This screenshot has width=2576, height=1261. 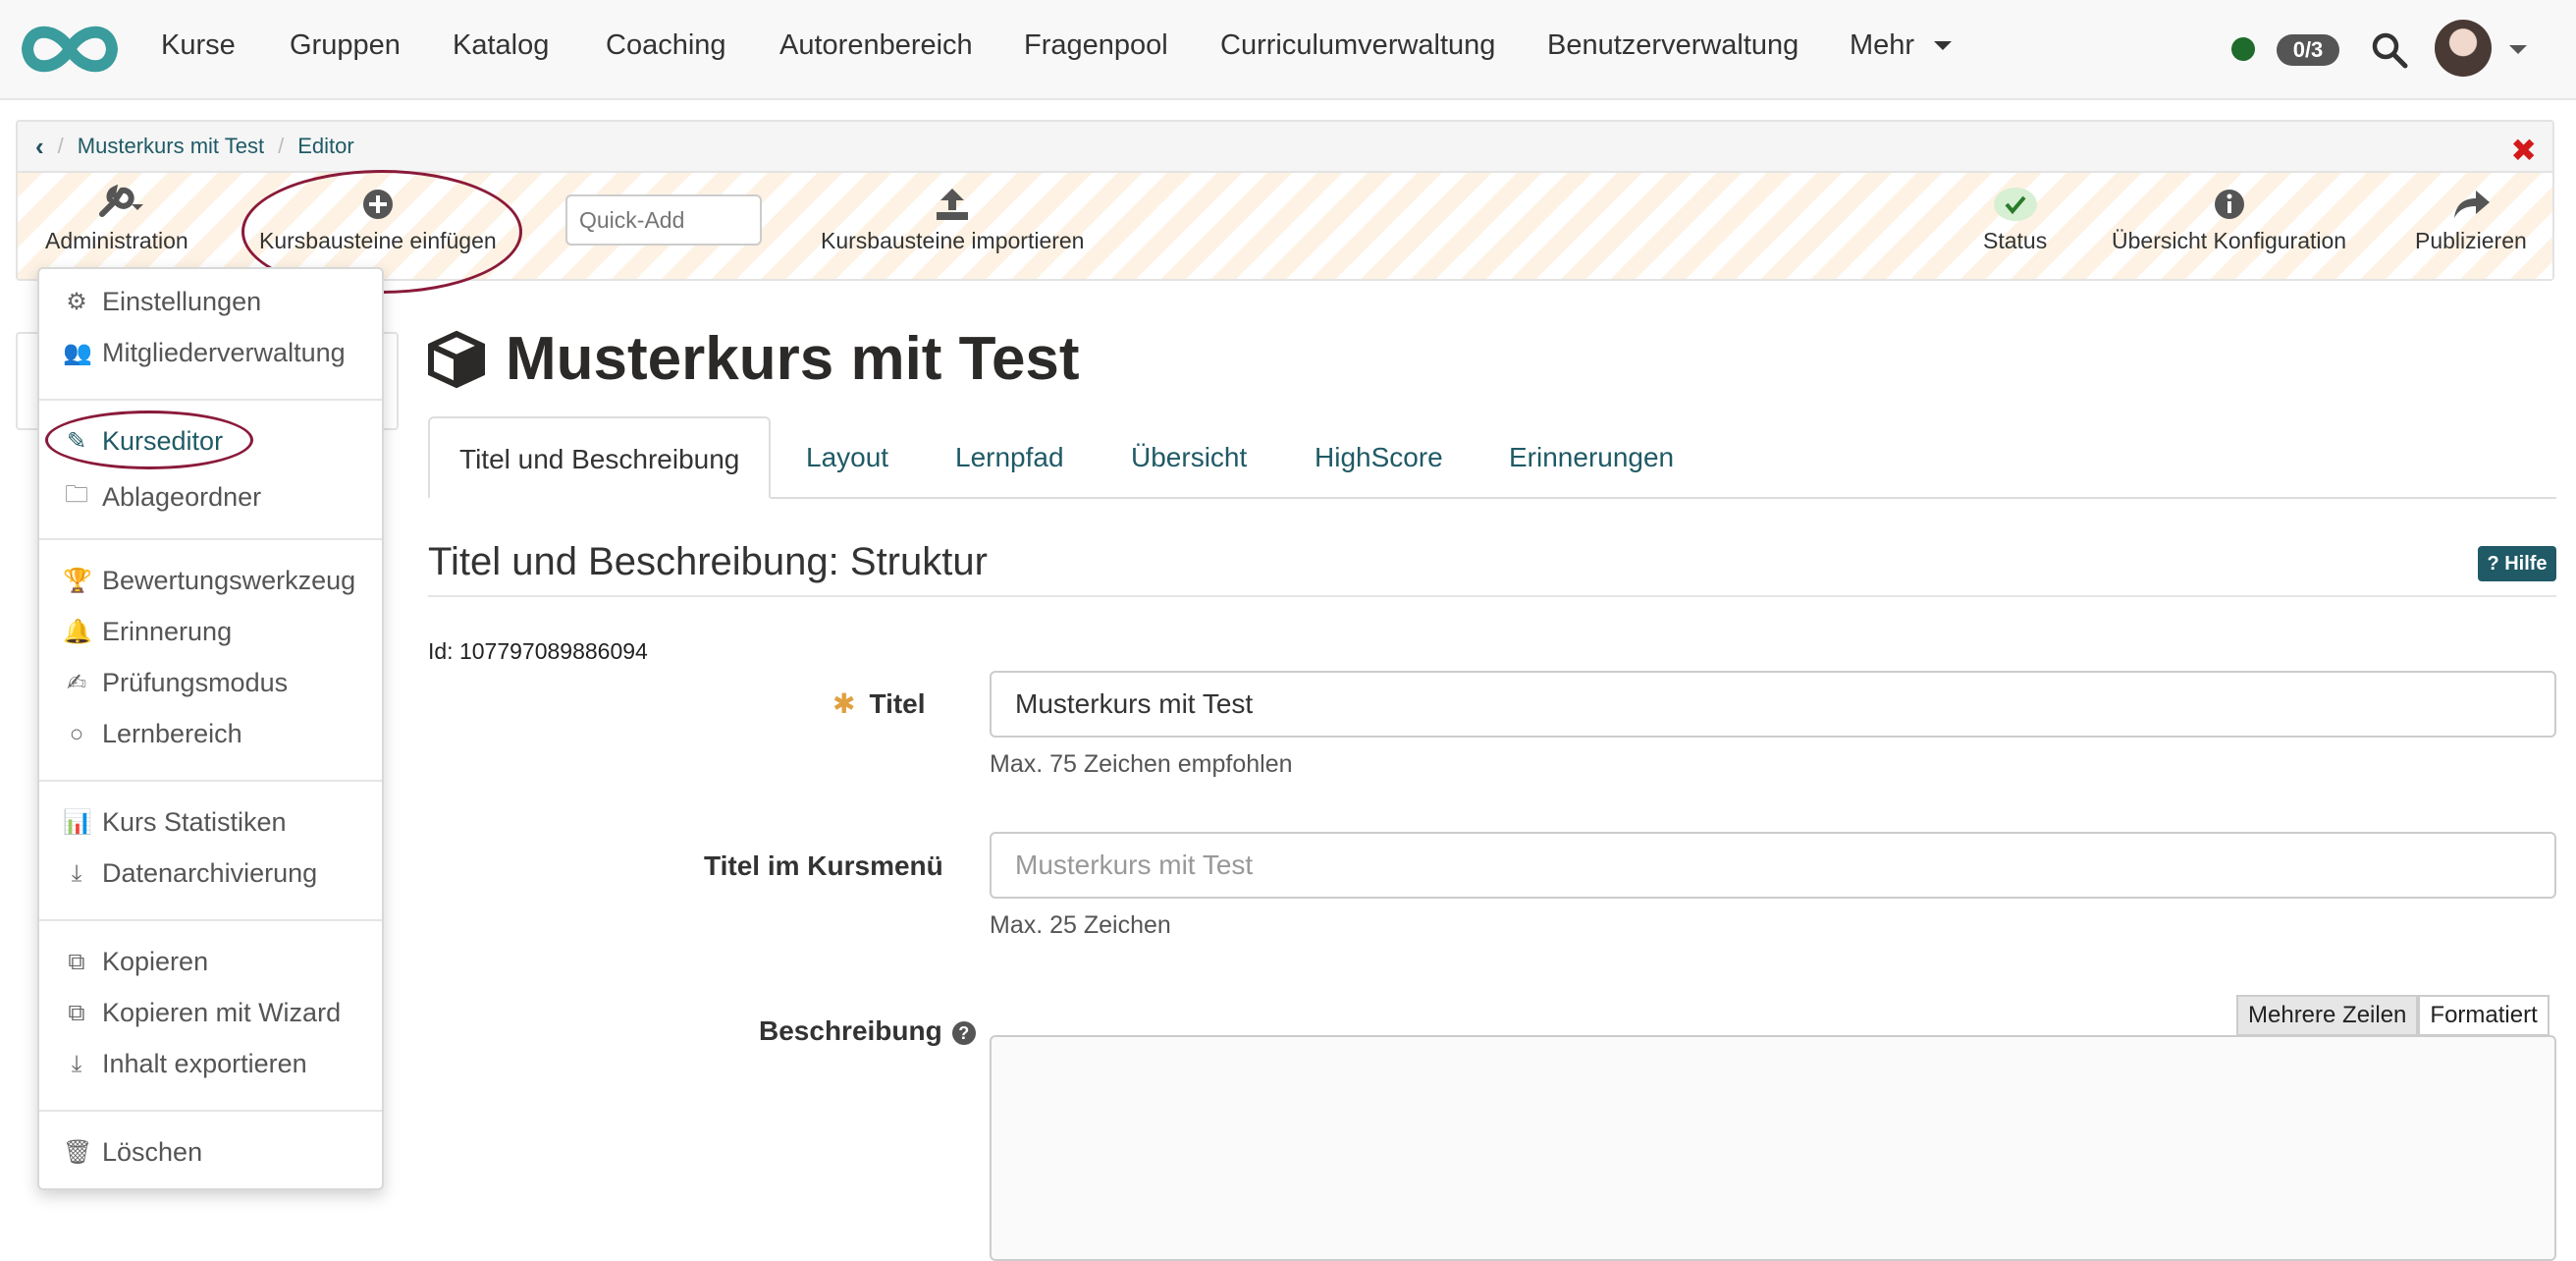 I want to click on menu-title-hint: Max. 25 Zeichen, so click(x=1080, y=925).